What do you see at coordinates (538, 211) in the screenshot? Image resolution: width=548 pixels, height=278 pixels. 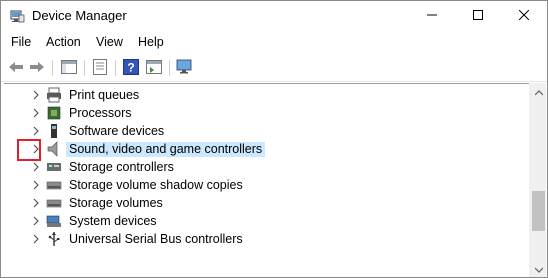 I see `scroll-thumb` at bounding box center [538, 211].